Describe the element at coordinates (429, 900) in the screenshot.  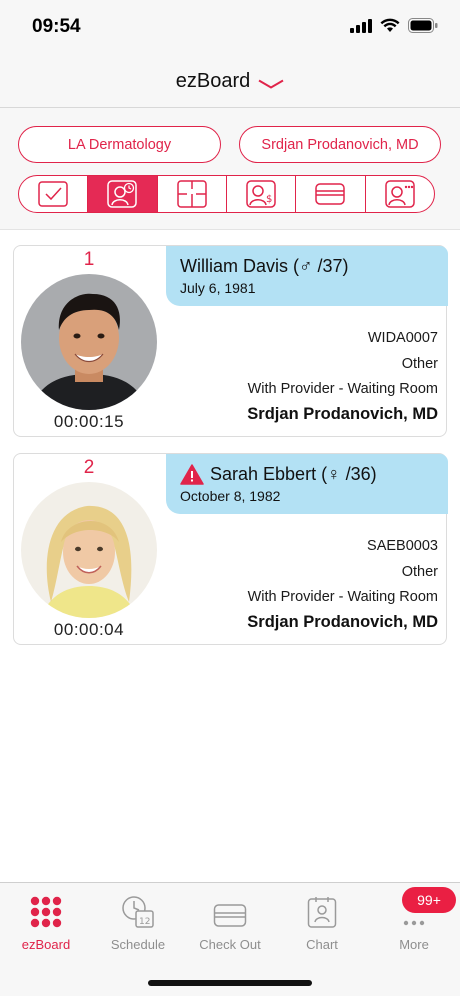
I see `notification-badge: 99+` at that location.